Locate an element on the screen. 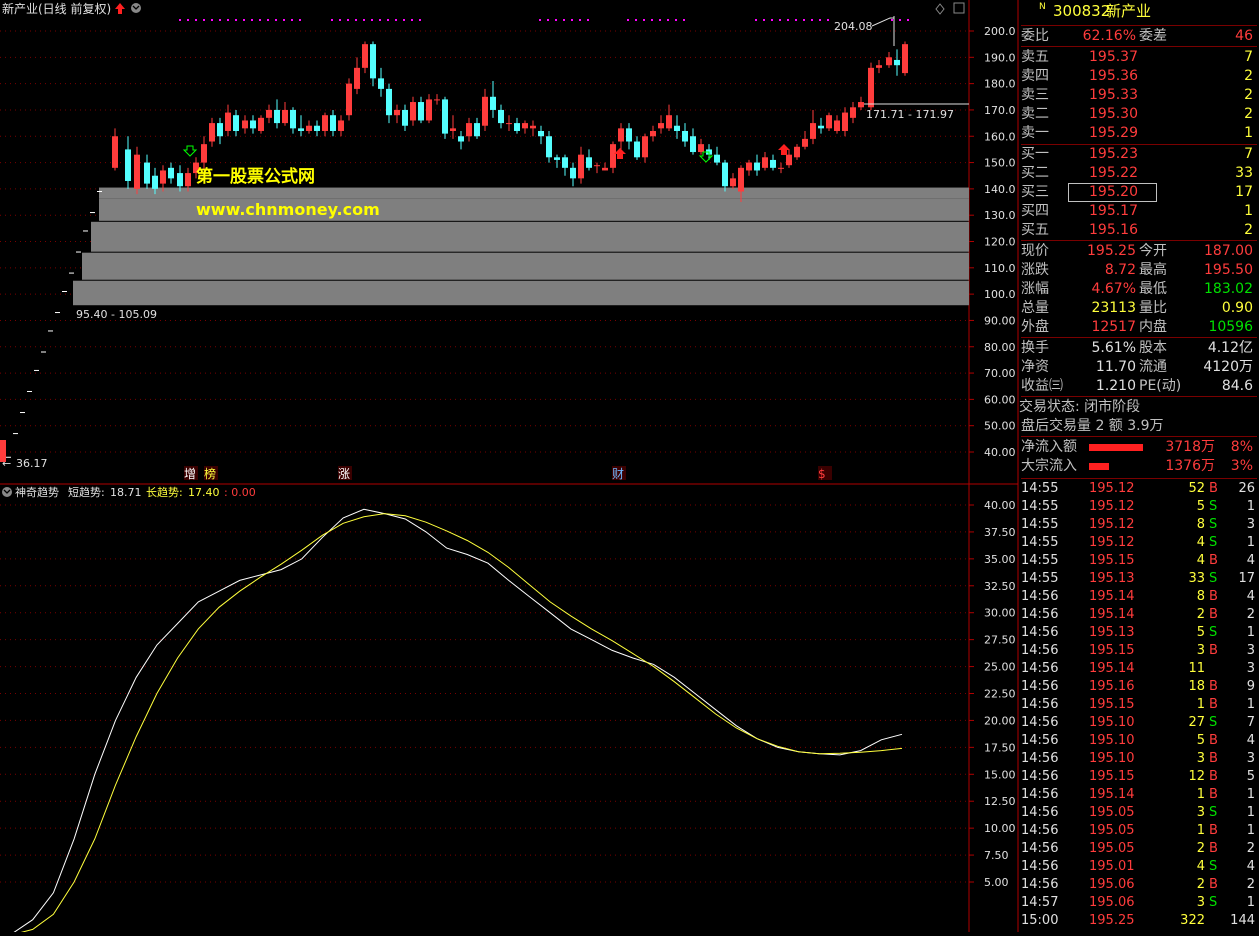 The image size is (1259, 936). stat-label: 涨跌 is located at coordinates (1035, 270).